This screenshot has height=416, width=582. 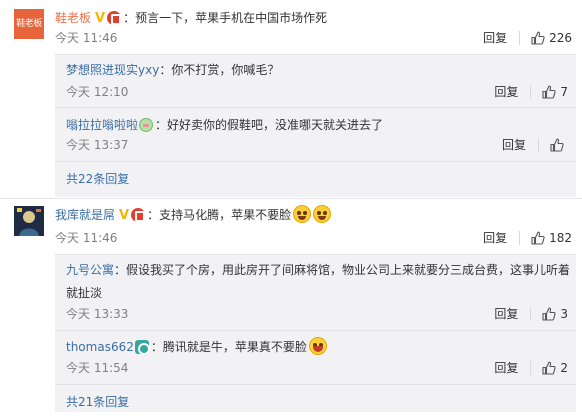 I want to click on reply-time: 今天 13:37, so click(x=97, y=145).